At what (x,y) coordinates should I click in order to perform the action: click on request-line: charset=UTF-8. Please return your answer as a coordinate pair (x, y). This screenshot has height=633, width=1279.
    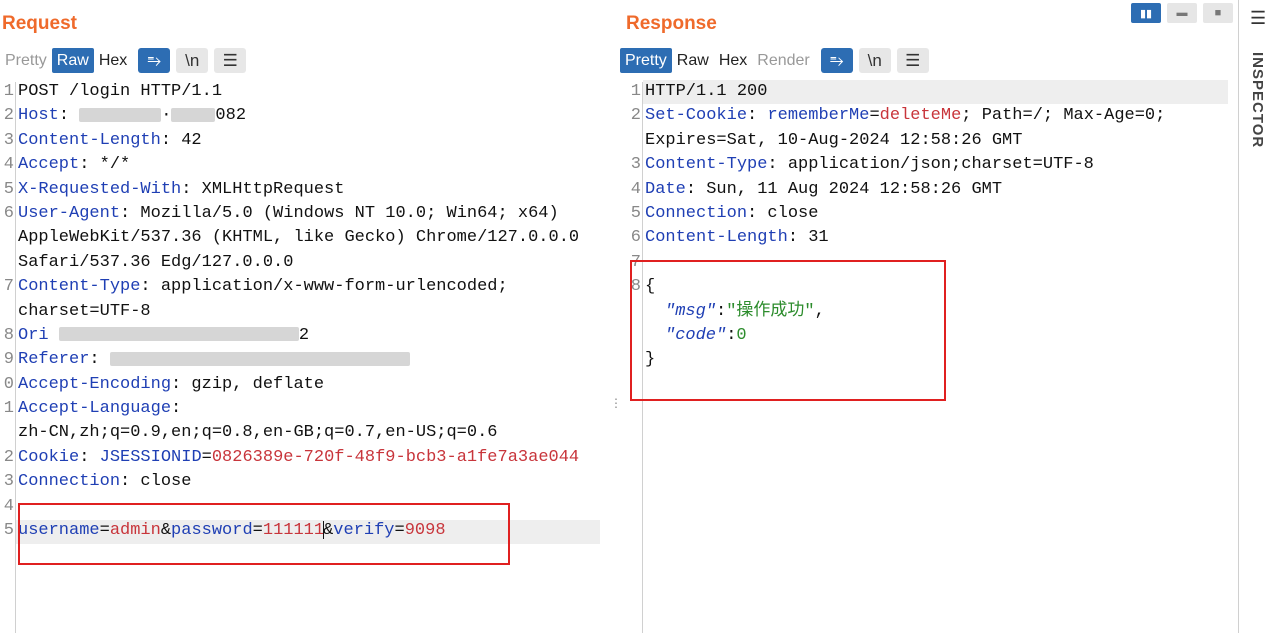
    Looking at the image, I should click on (84, 311).